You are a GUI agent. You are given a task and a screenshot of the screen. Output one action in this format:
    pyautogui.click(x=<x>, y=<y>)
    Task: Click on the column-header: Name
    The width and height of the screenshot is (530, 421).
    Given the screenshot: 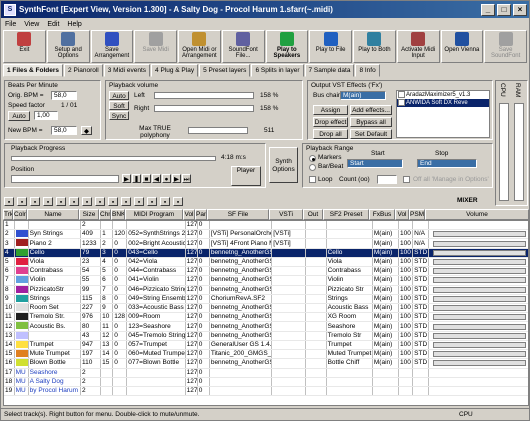 What is the action you would take?
    pyautogui.click(x=53, y=214)
    